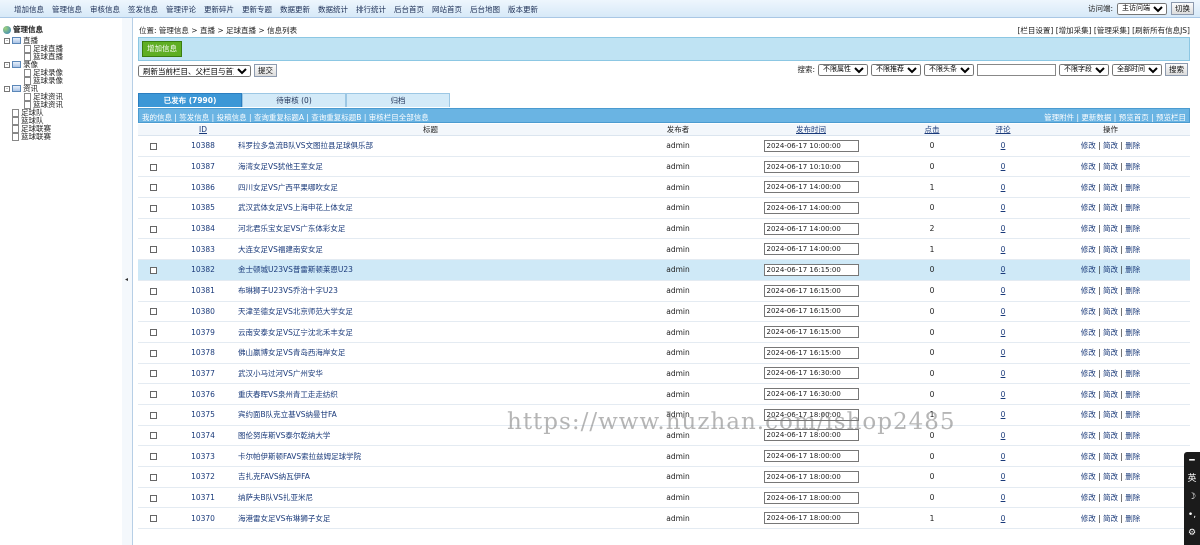  Describe the element at coordinates (811, 130) in the screenshot. I see `col-time: 发布时间` at that location.